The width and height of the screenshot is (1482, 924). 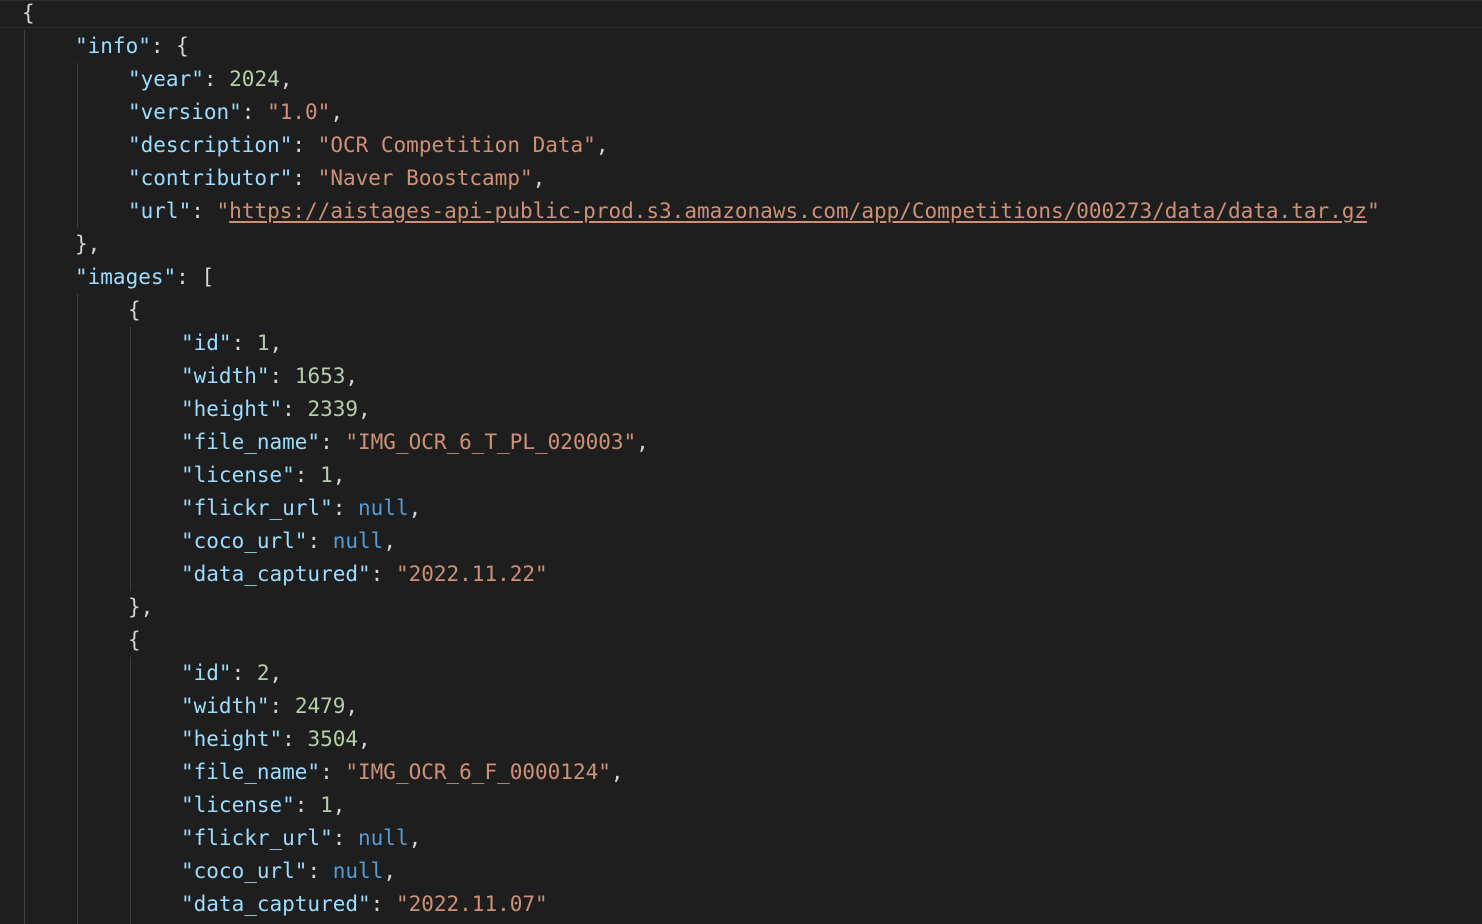 What do you see at coordinates (741, 409) in the screenshot?
I see `code-line: "height": 2339,` at bounding box center [741, 409].